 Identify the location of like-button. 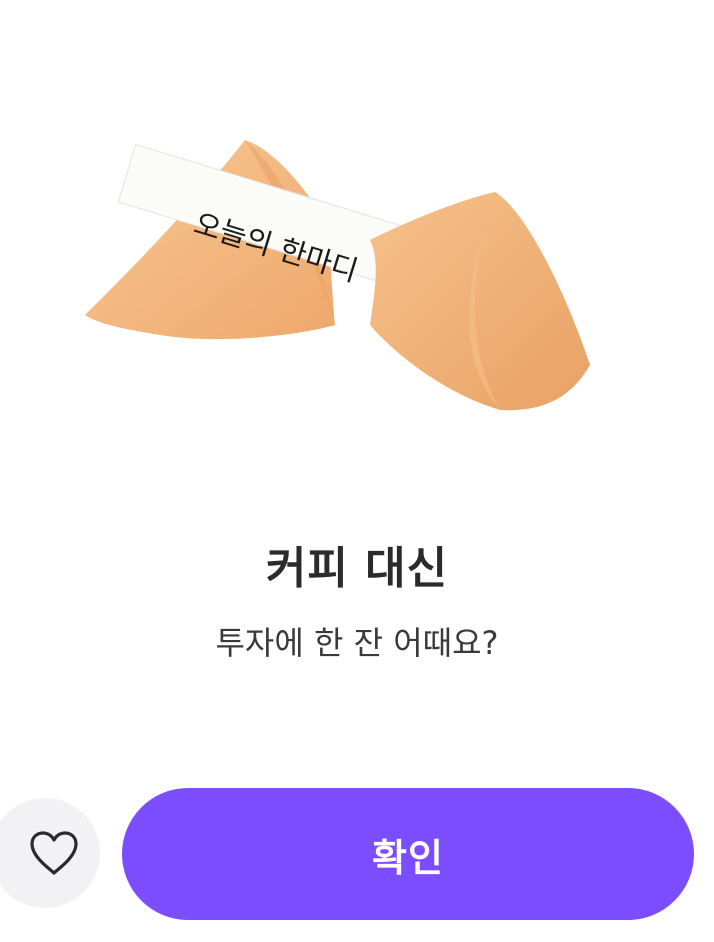
(50, 853).